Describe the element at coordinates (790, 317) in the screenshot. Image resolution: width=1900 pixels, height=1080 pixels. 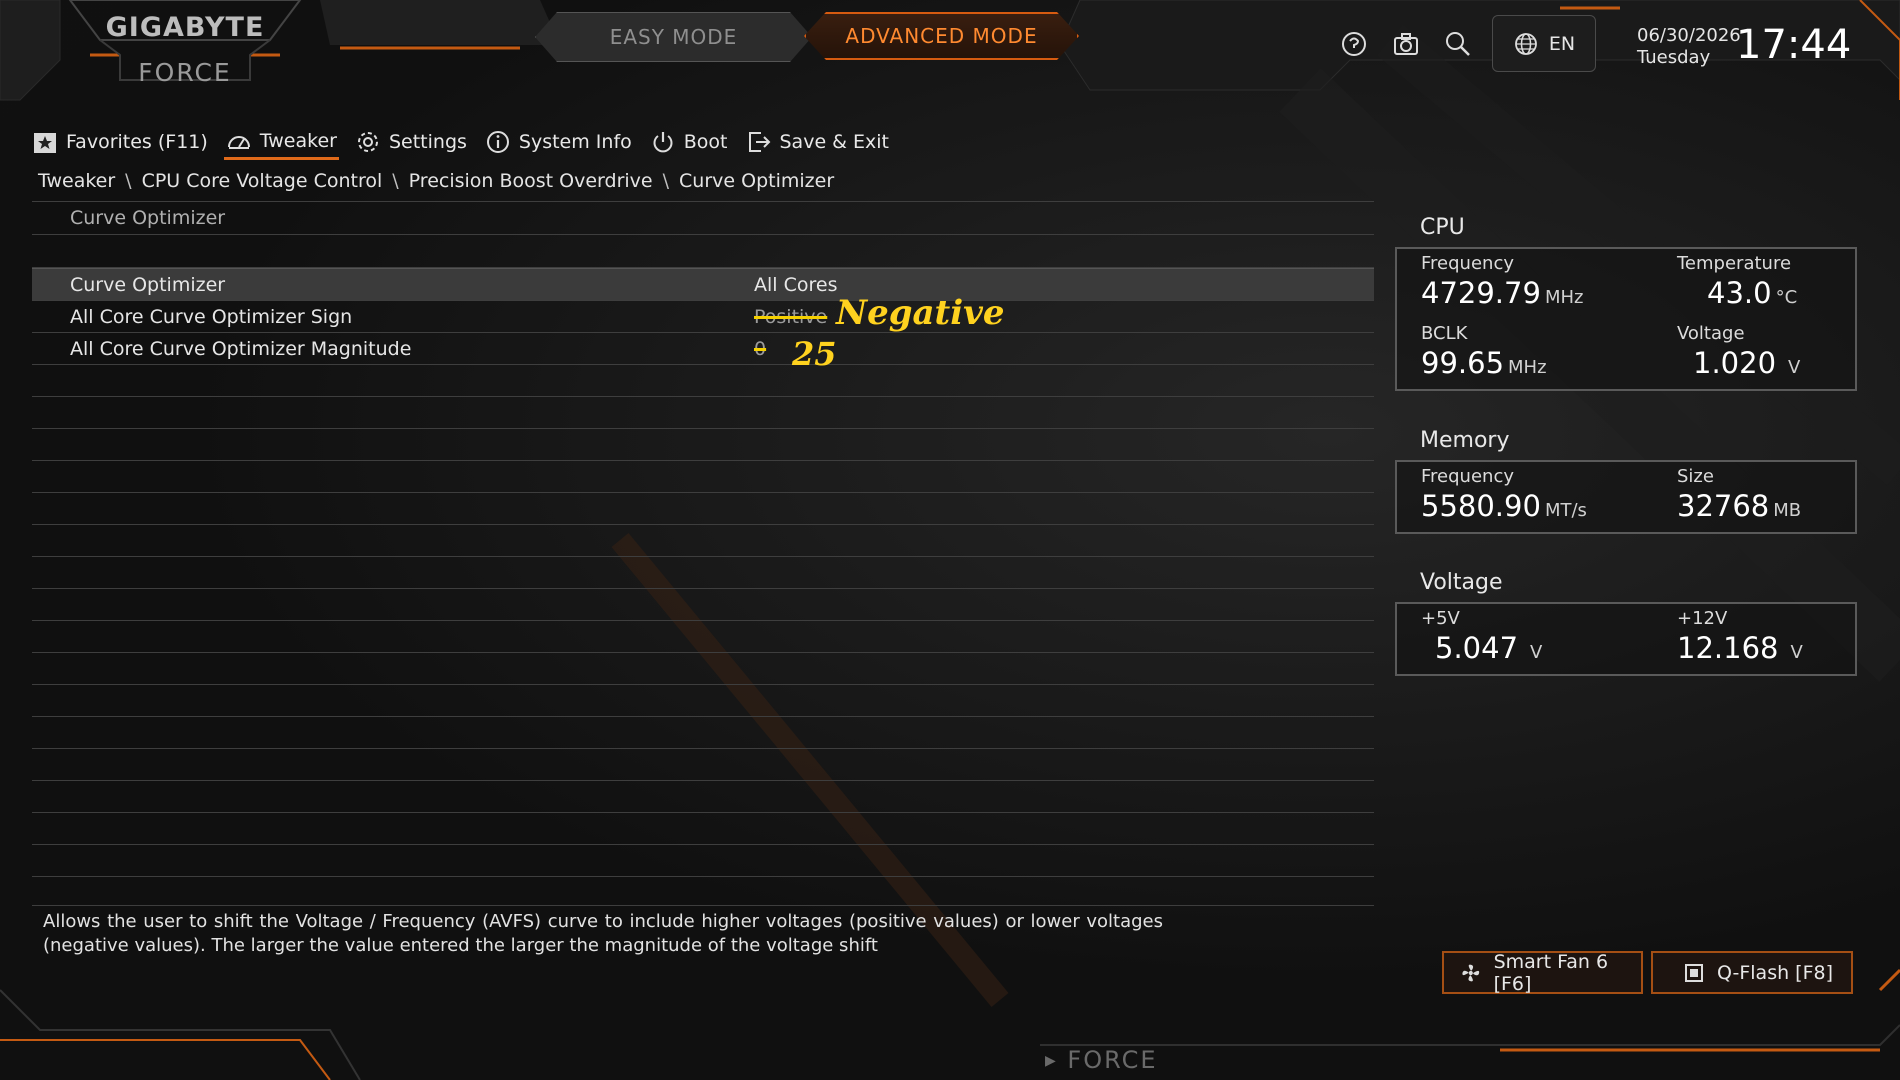
I see `setting-value: Positive` at that location.